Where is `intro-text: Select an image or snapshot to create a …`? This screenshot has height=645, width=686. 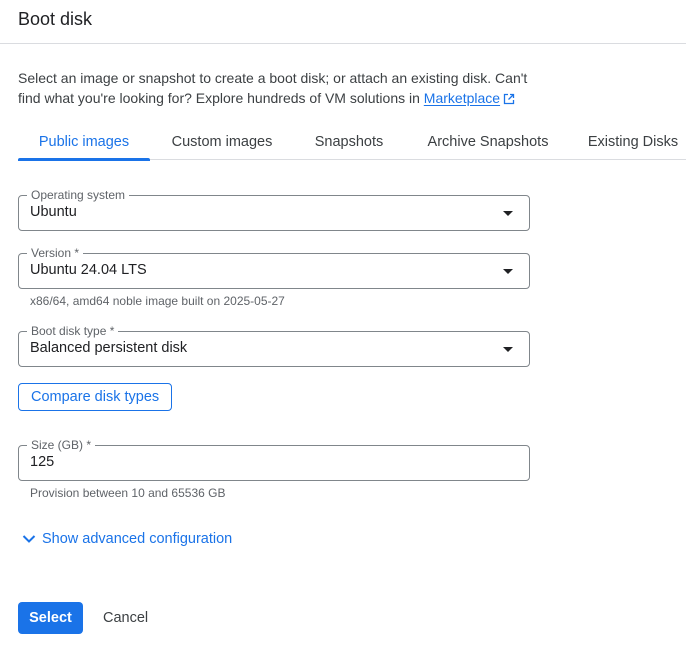
intro-text: Select an image or snapshot to create a … is located at coordinates (278, 88).